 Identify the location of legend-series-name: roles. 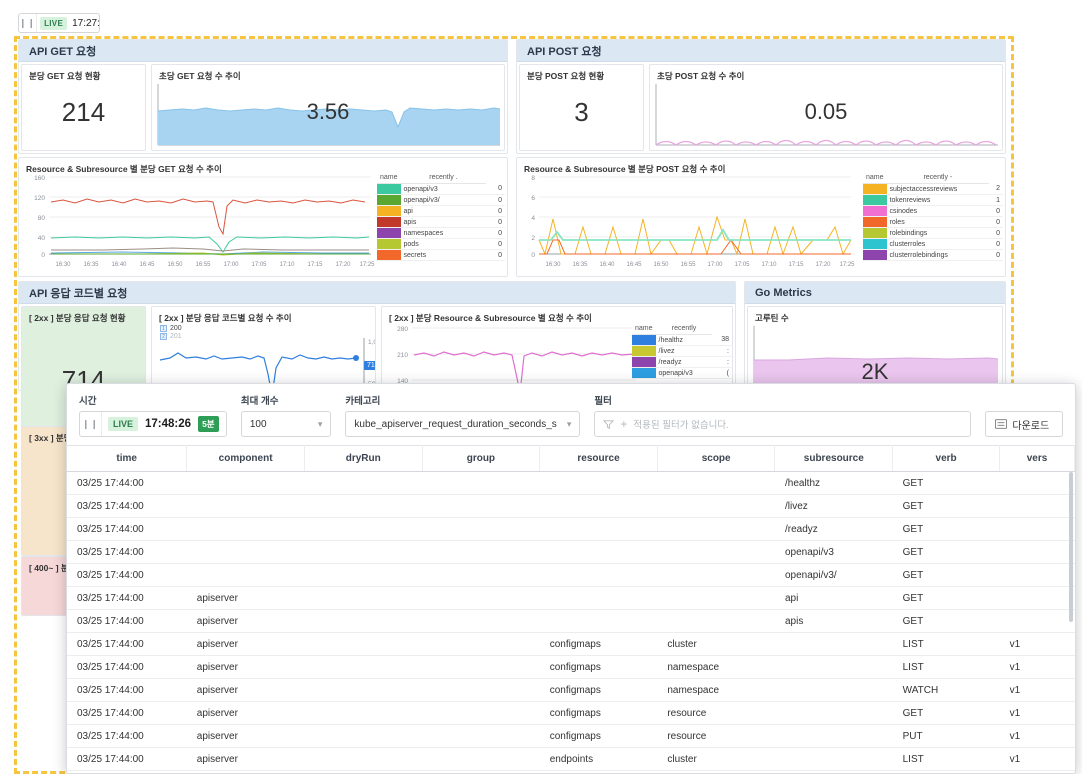
(938, 222).